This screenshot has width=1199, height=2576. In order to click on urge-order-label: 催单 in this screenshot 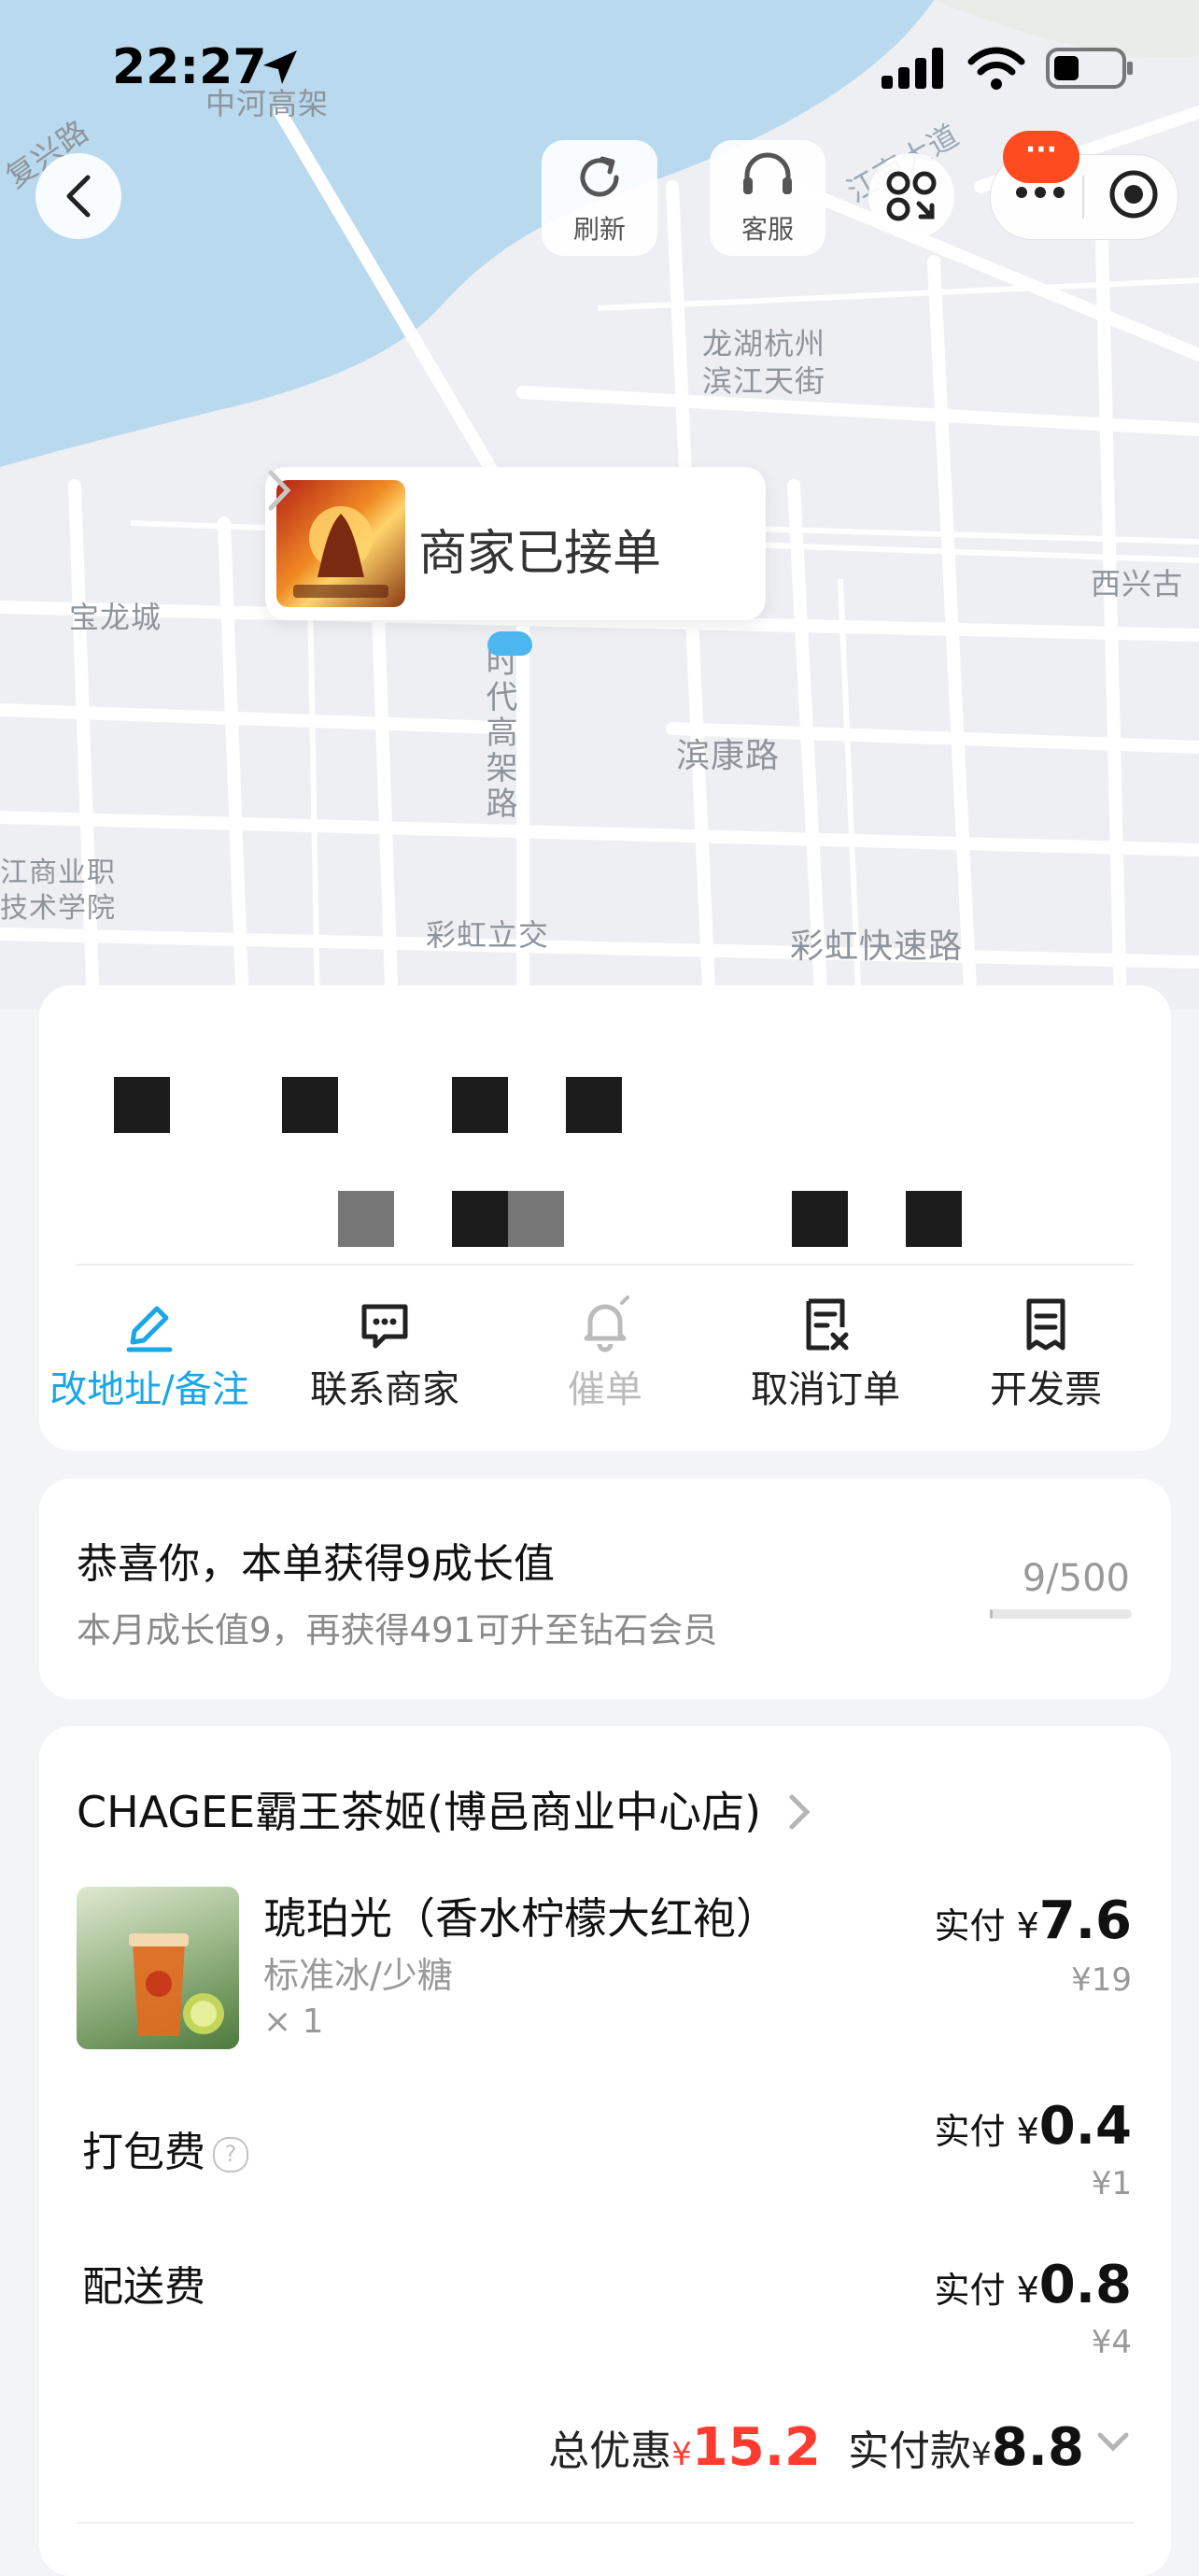, I will do `click(605, 1389)`.